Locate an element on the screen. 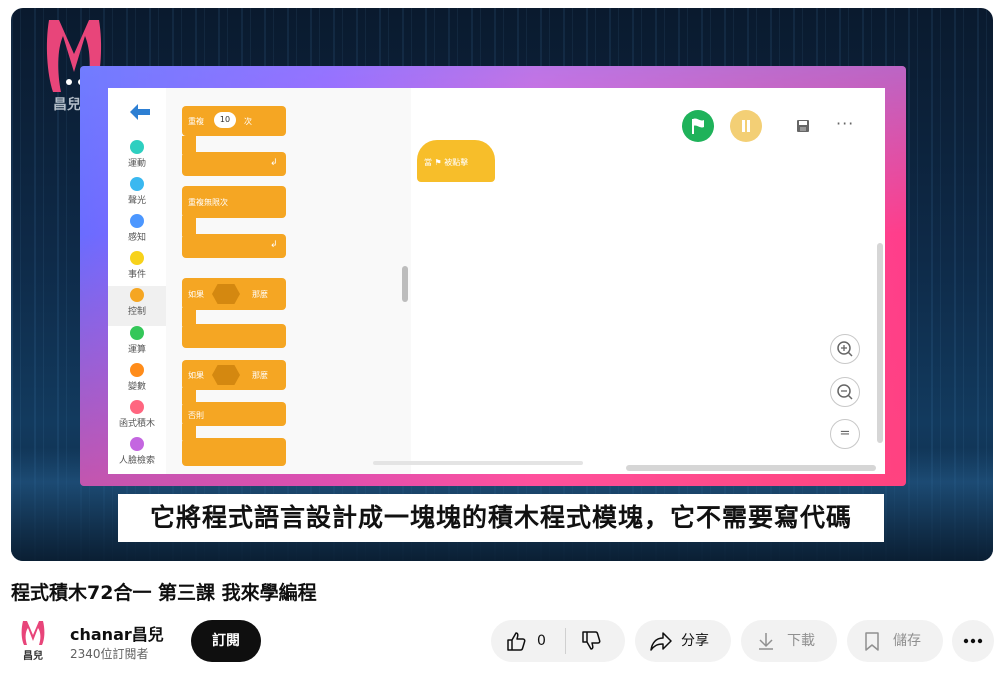 The image size is (1000, 674). share-button: 分享 is located at coordinates (683, 641).